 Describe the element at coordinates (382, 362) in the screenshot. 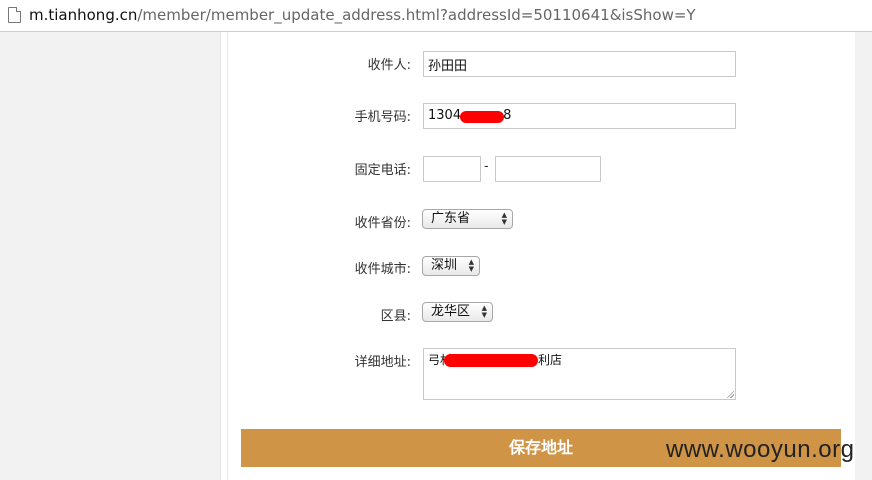

I see `address-label: 详细地址:` at that location.